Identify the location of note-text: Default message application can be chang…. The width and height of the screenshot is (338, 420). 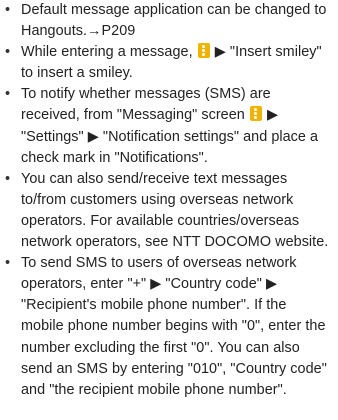
(174, 21).